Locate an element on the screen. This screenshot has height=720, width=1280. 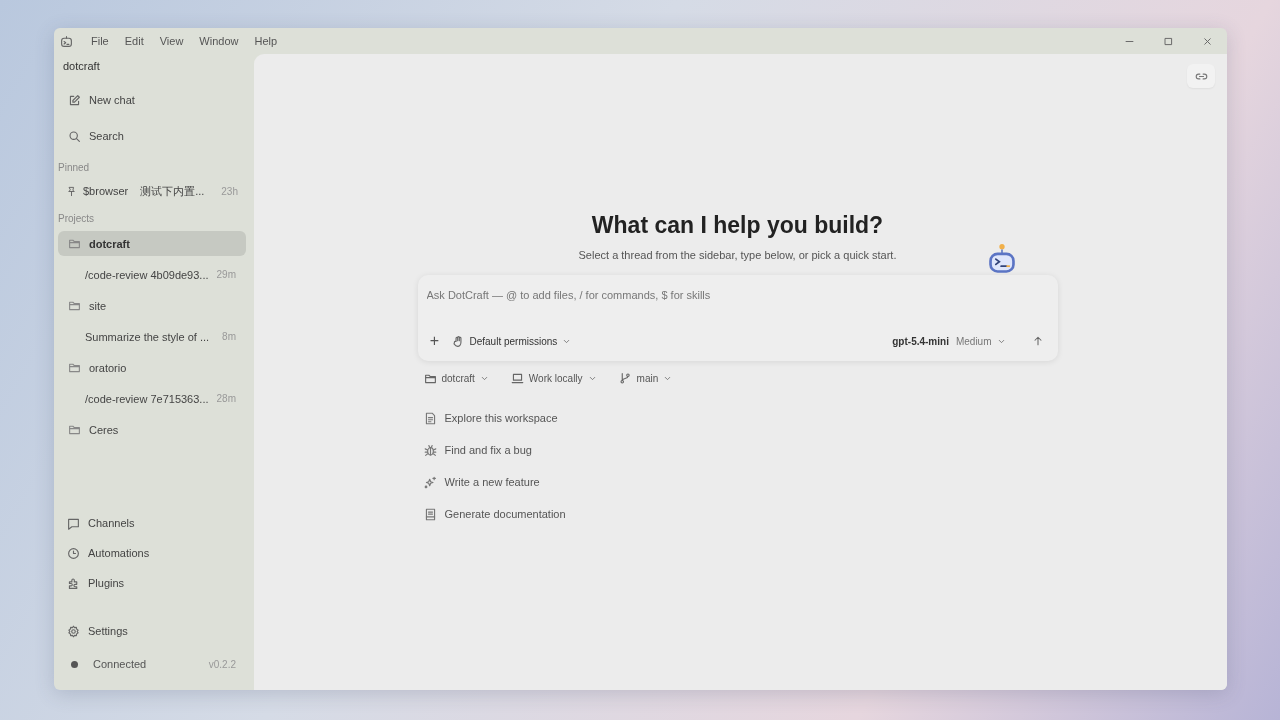
status-dot-icon is located at coordinates (74, 664).